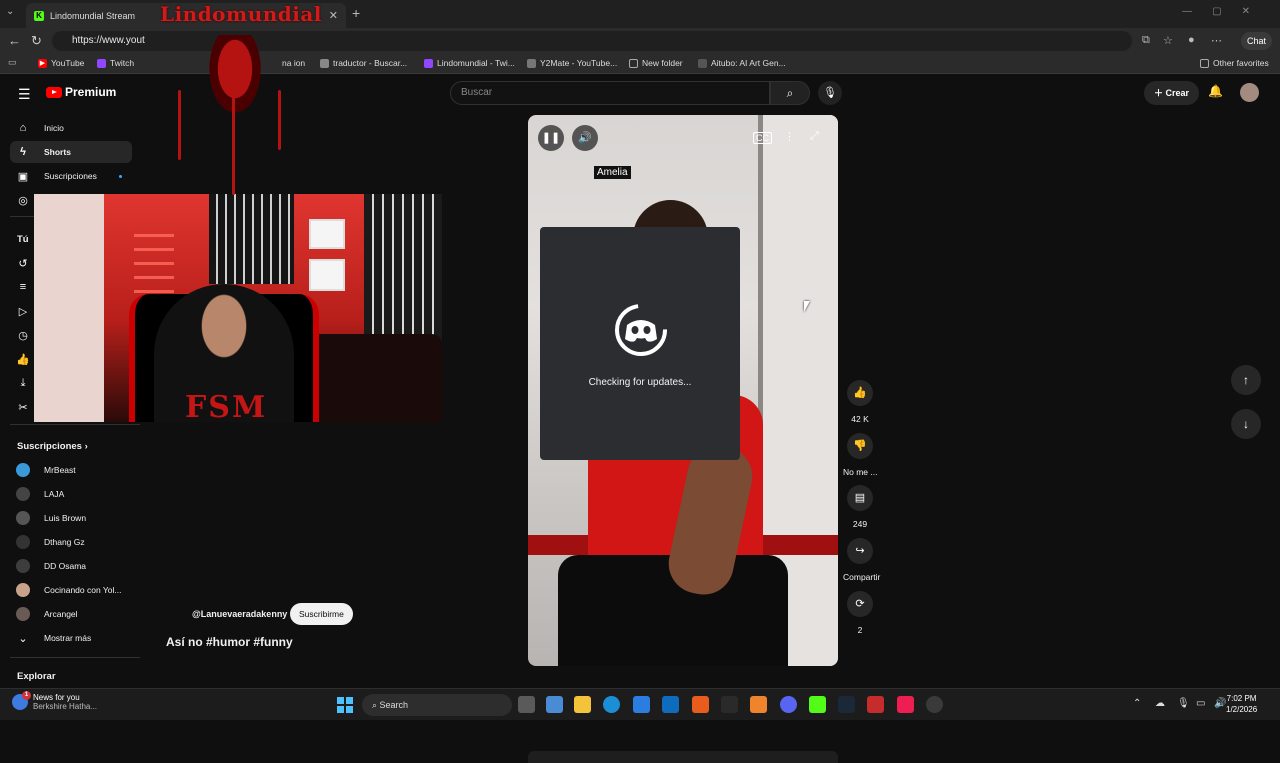 The image size is (1280, 763). I want to click on bookmark-new-folder: New folder, so click(656, 63).